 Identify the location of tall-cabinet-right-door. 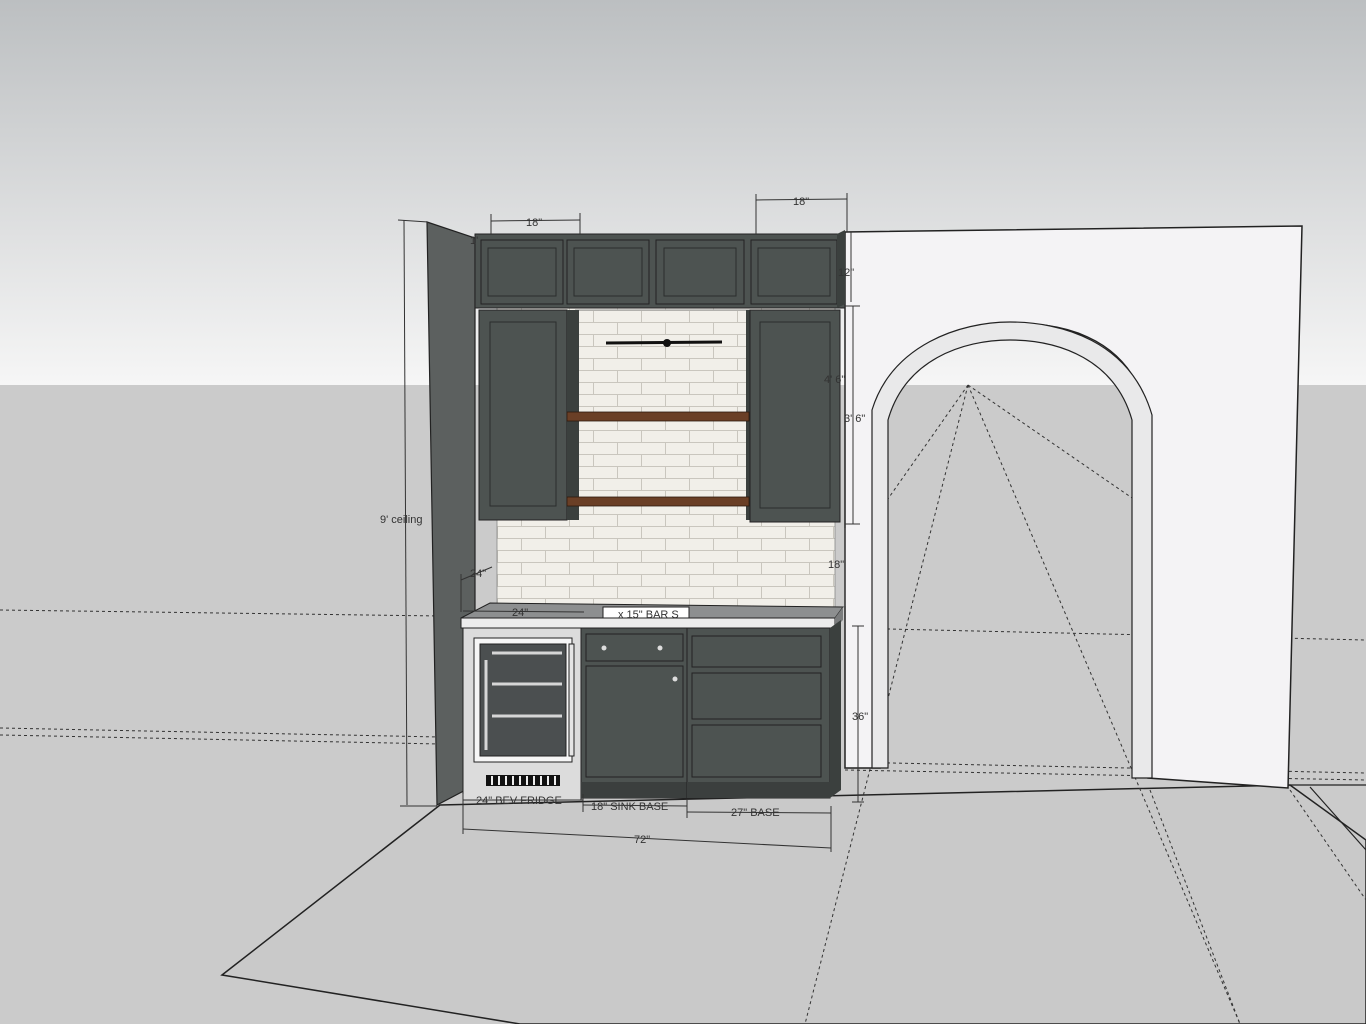
(795, 416).